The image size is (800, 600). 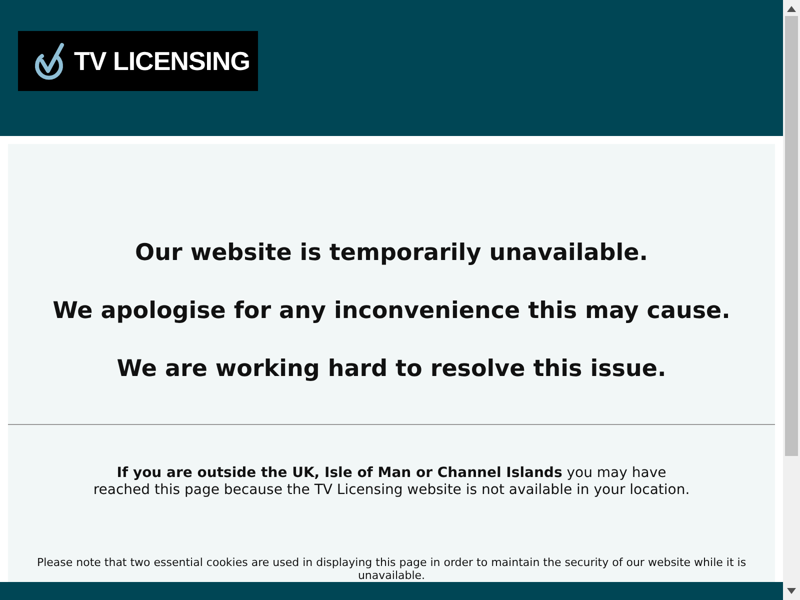 I want to click on scrollbar, so click(x=791, y=300).